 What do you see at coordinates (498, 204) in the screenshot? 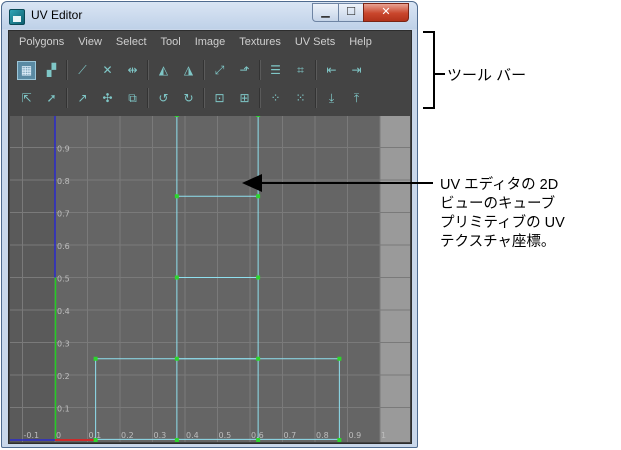
I see `callout-line-2: ビューのキューブ` at bounding box center [498, 204].